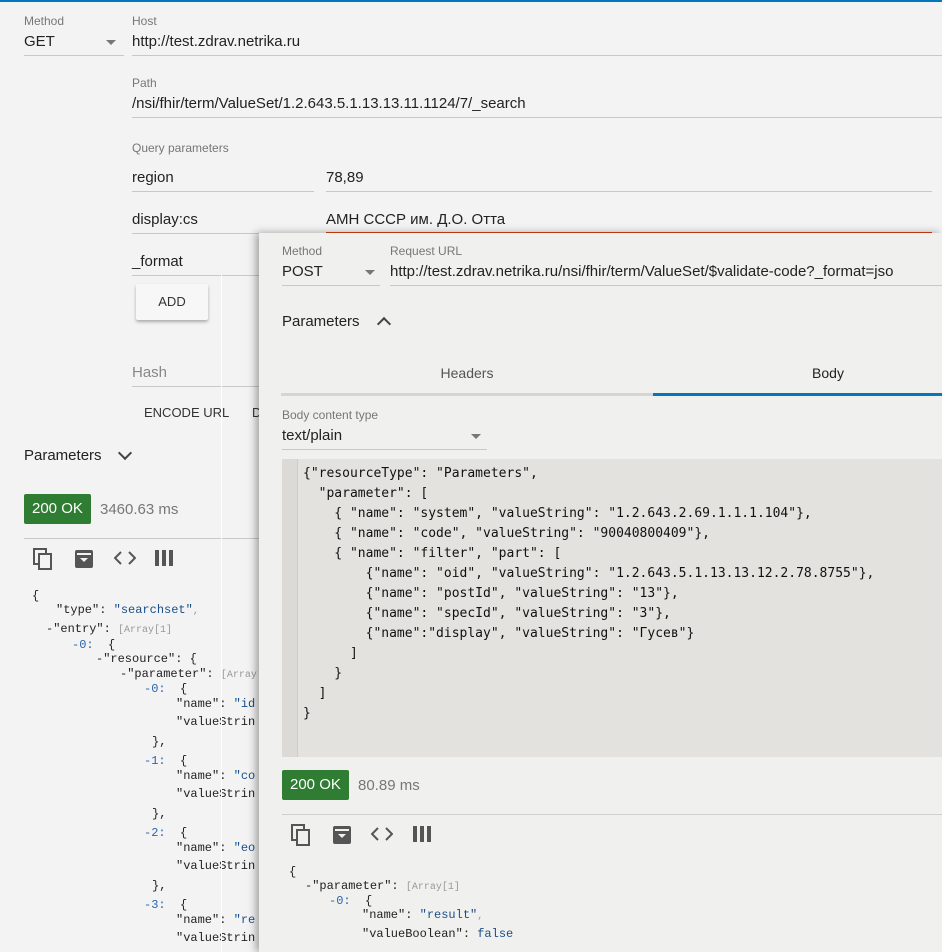 The image size is (942, 952). What do you see at coordinates (216, 848) in the screenshot?
I see `response-json-line: "name": "eo` at bounding box center [216, 848].